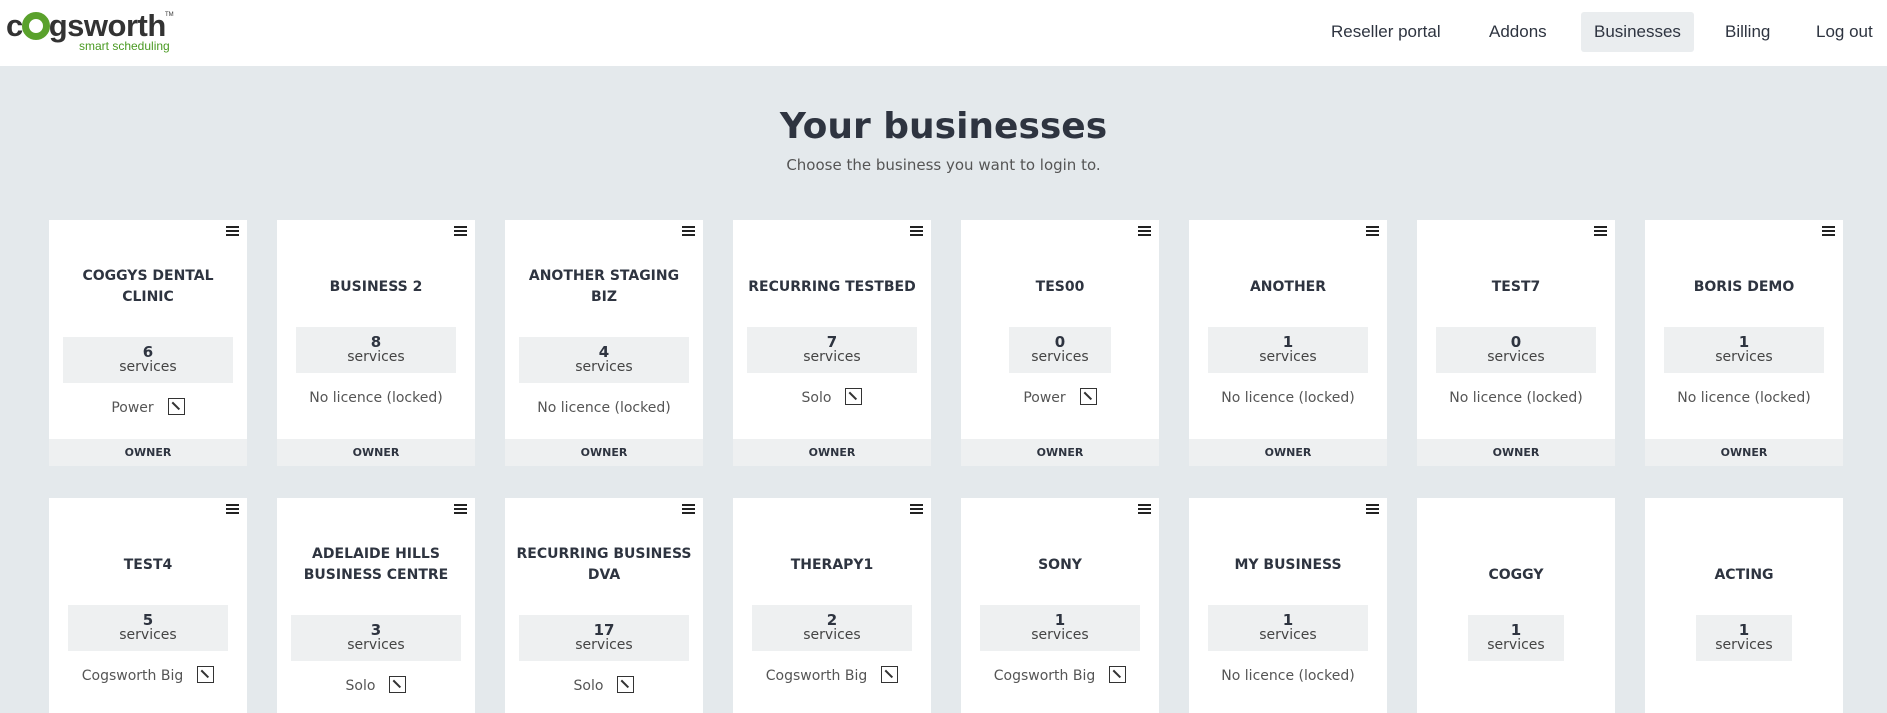 The width and height of the screenshot is (1887, 713). I want to click on services-number: 7, so click(832, 342).